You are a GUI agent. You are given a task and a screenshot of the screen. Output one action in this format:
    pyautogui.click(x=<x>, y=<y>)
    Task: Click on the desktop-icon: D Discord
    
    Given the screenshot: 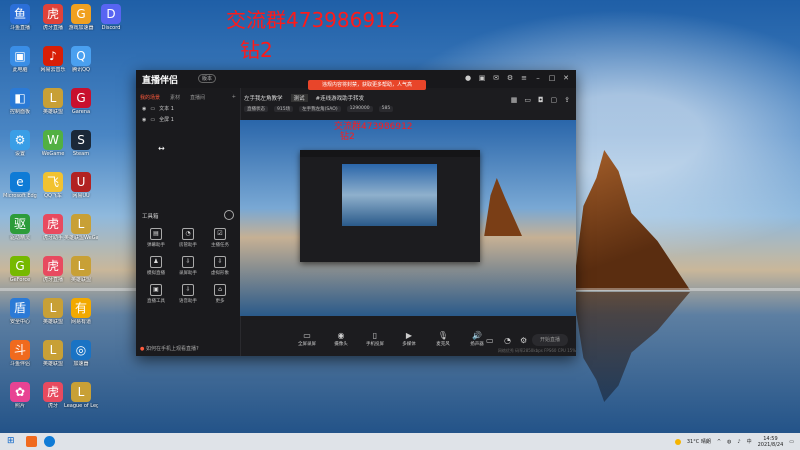 What is the action you would take?
    pyautogui.click(x=111, y=17)
    